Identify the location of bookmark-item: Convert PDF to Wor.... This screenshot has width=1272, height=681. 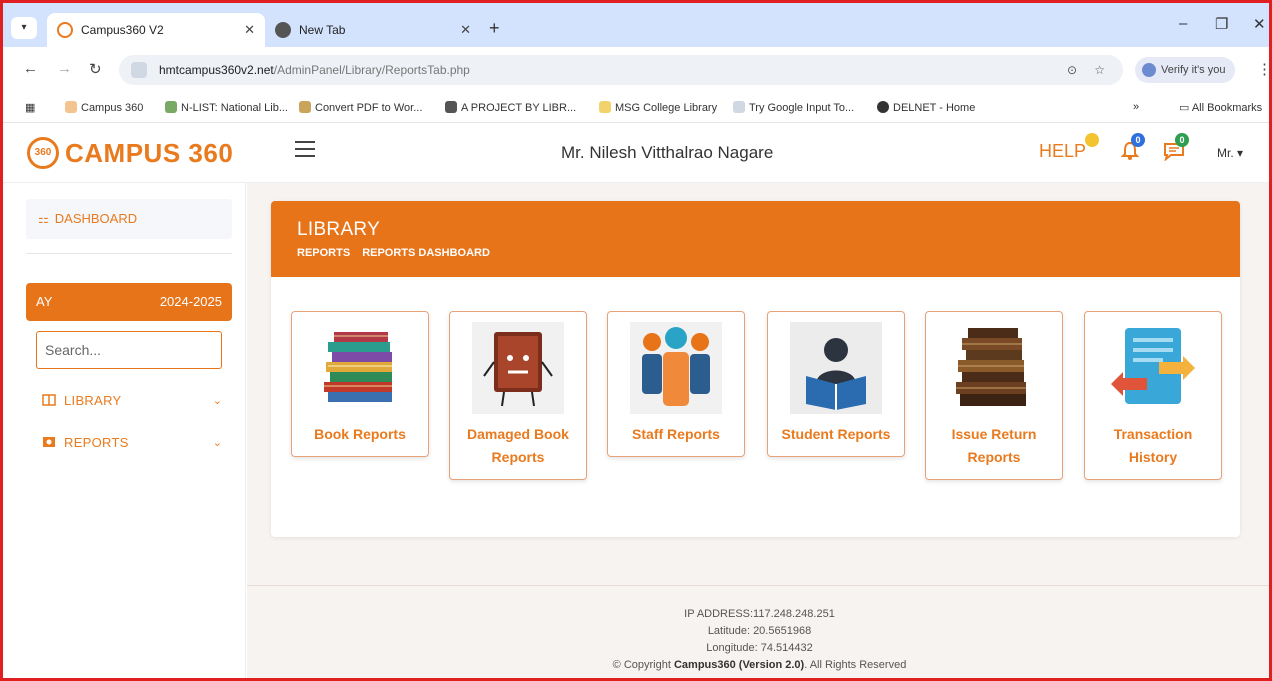
(360, 107).